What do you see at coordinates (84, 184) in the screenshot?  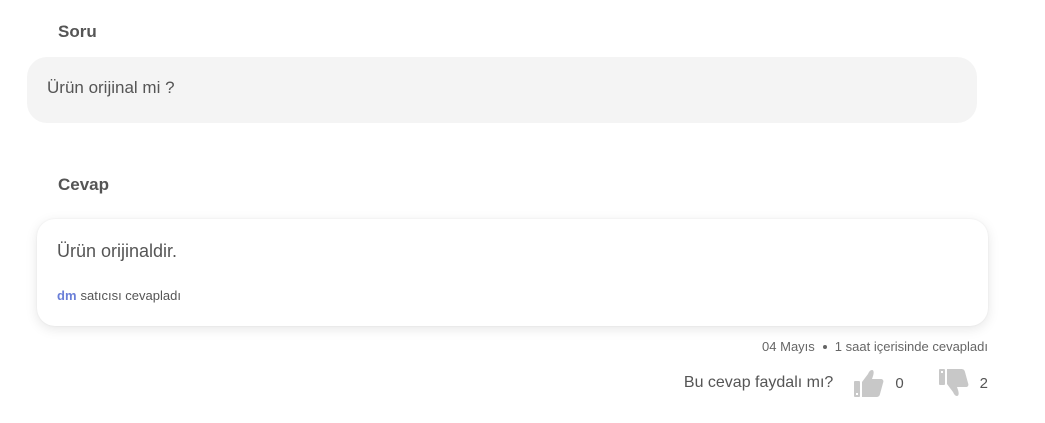 I see `answer-heading: Cevap` at bounding box center [84, 184].